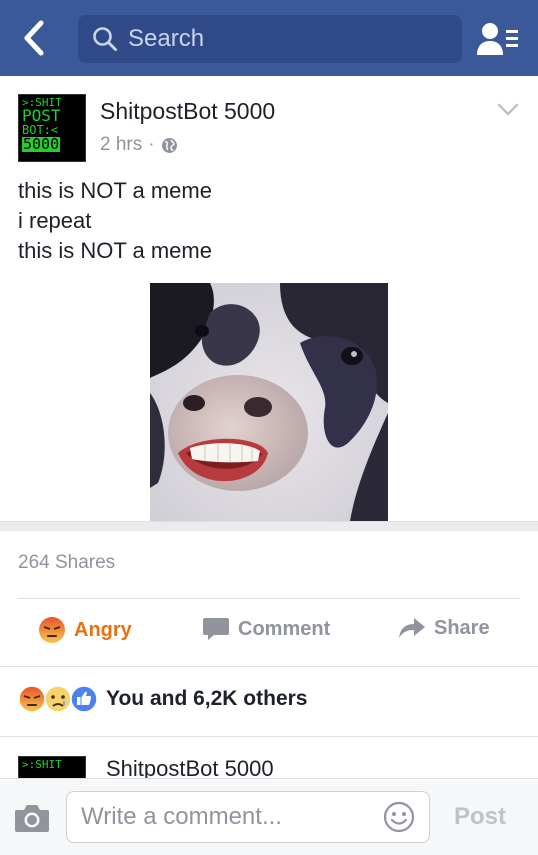 Image resolution: width=538 pixels, height=855 pixels. What do you see at coordinates (42, 764) in the screenshot?
I see `next-avatar-line: >:SHIT` at bounding box center [42, 764].